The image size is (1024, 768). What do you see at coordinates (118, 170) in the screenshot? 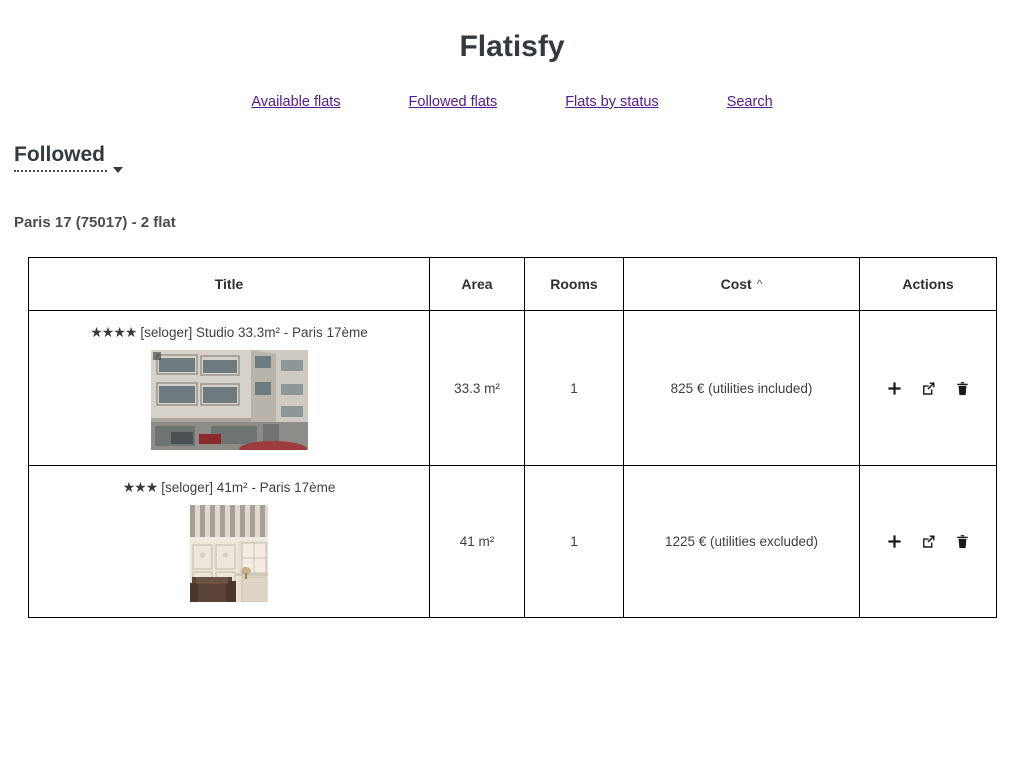
I see `chevron-down-icon` at bounding box center [118, 170].